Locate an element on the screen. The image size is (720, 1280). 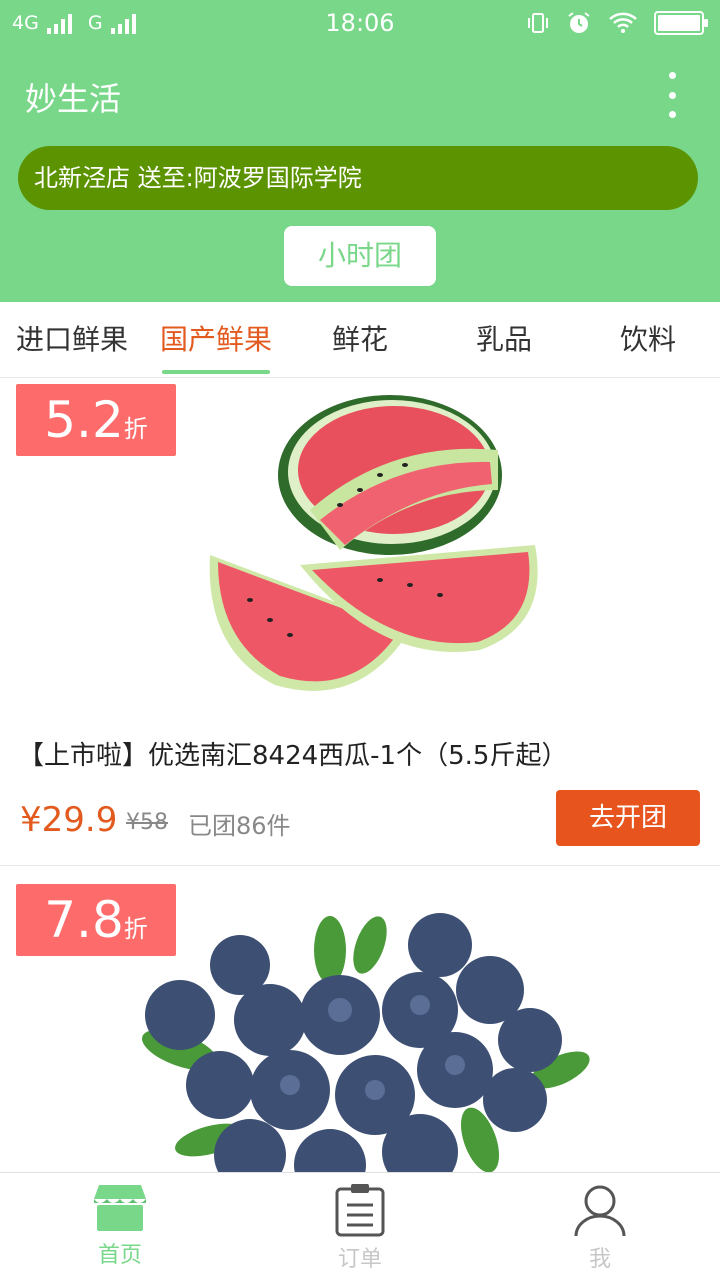
shop-icon is located at coordinates (120, 1208).